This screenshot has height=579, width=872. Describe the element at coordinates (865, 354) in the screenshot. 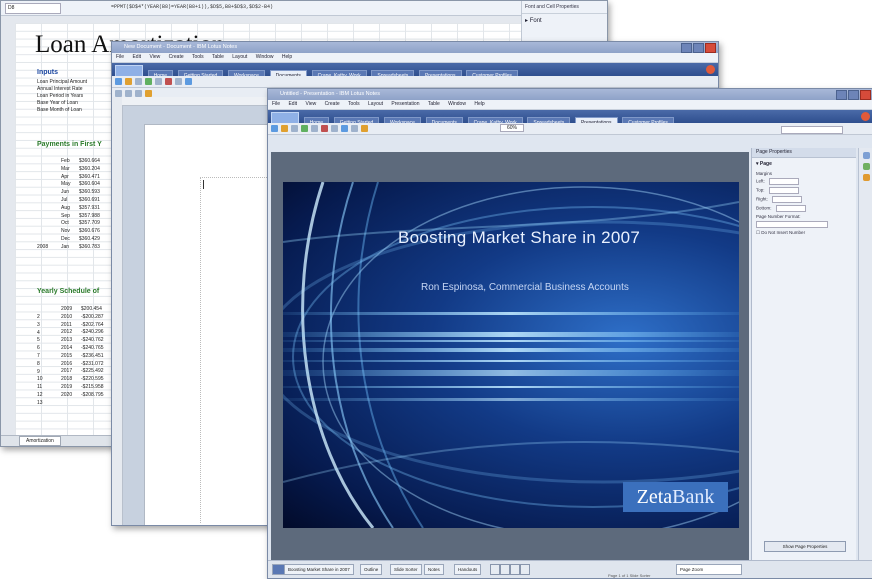

I see `side-rail` at that location.